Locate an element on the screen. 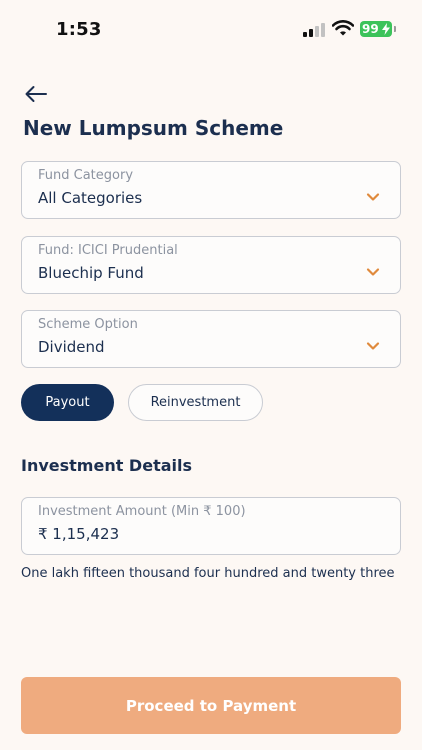  battery-indicator: 99 is located at coordinates (378, 29).